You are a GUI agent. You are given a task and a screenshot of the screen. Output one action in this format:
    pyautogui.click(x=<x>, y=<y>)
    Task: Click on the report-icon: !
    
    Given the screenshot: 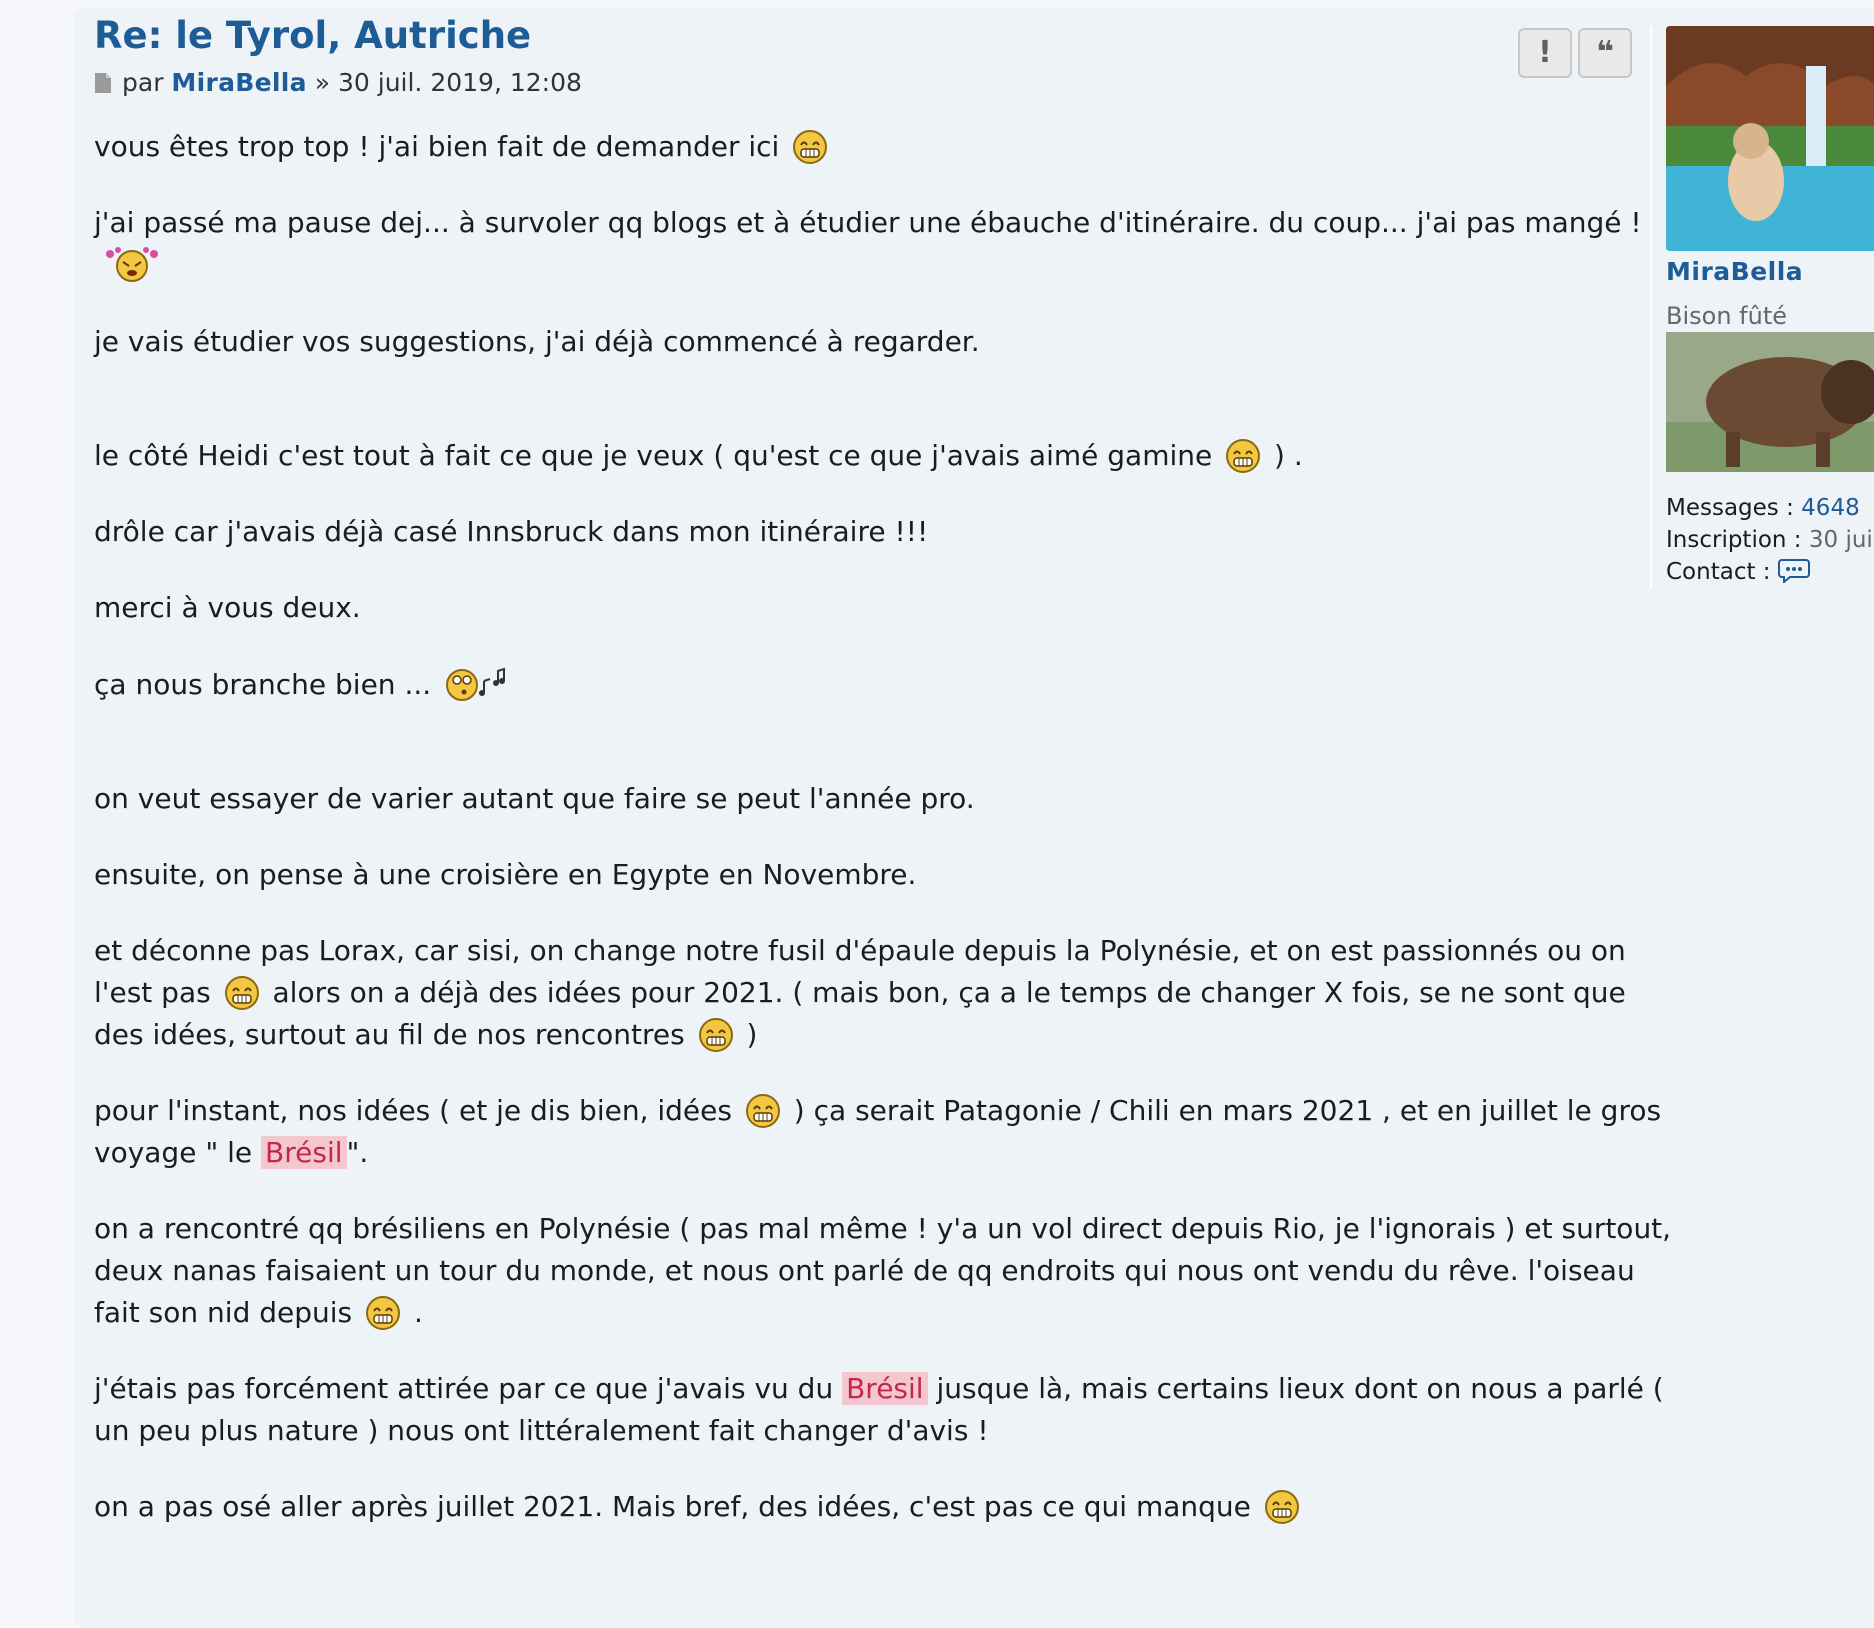 What is the action you would take?
    pyautogui.click(x=1545, y=52)
    